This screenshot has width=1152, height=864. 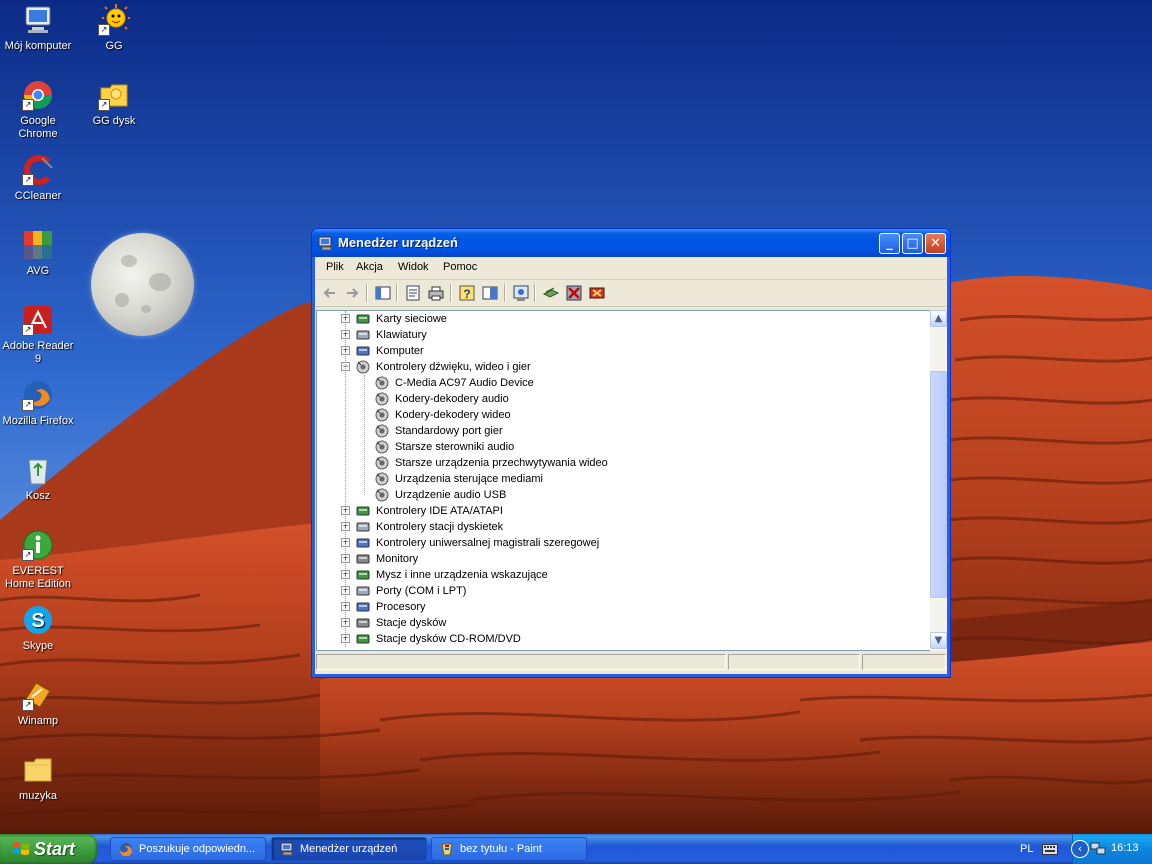 I want to click on tree-item-label: Mysz i inne urządzenia wskazujące, so click(x=462, y=575).